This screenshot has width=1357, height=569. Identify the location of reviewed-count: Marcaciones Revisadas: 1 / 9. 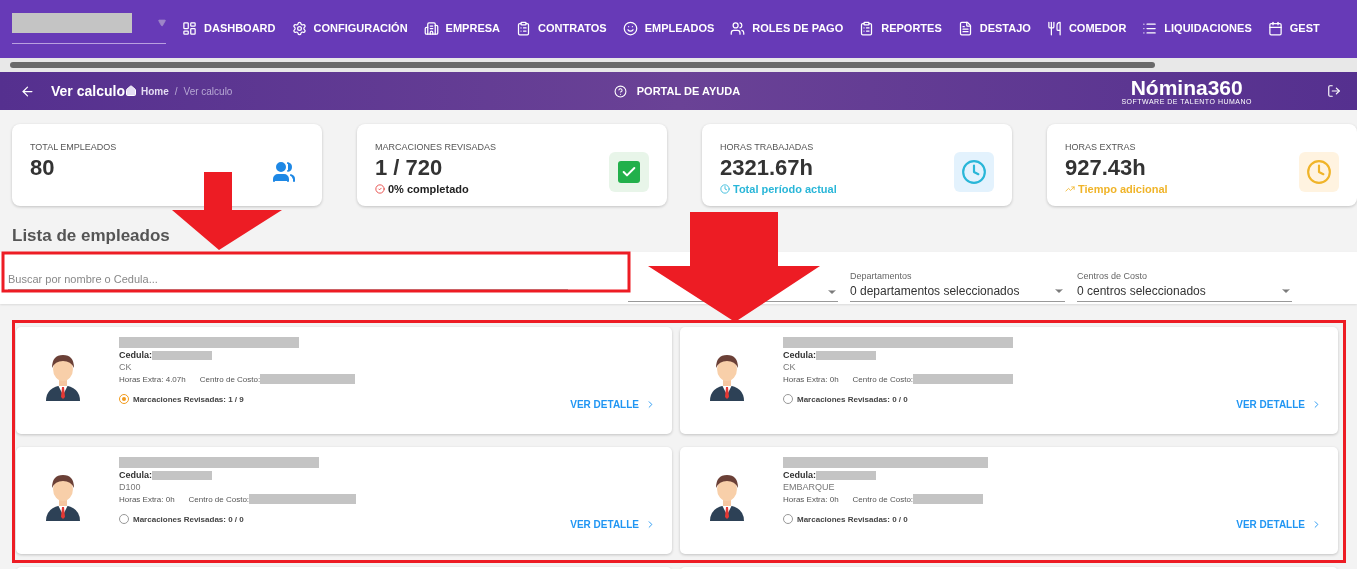
(188, 399).